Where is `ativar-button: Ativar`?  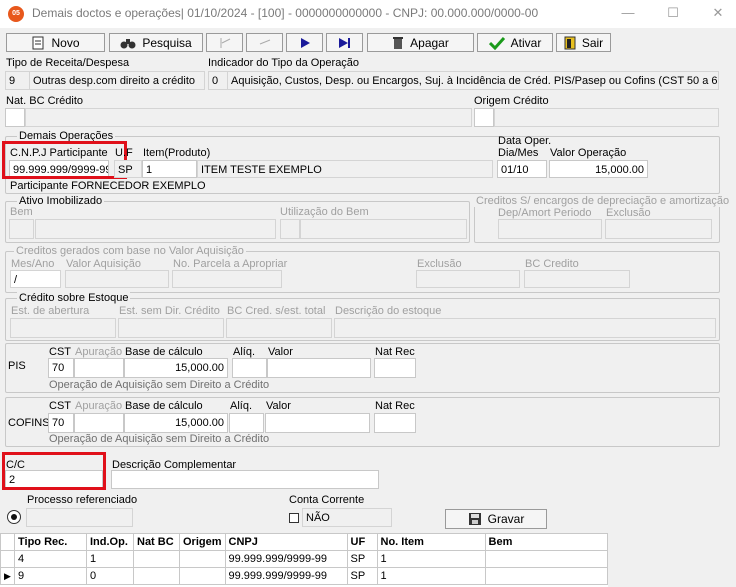 ativar-button: Ativar is located at coordinates (515, 42).